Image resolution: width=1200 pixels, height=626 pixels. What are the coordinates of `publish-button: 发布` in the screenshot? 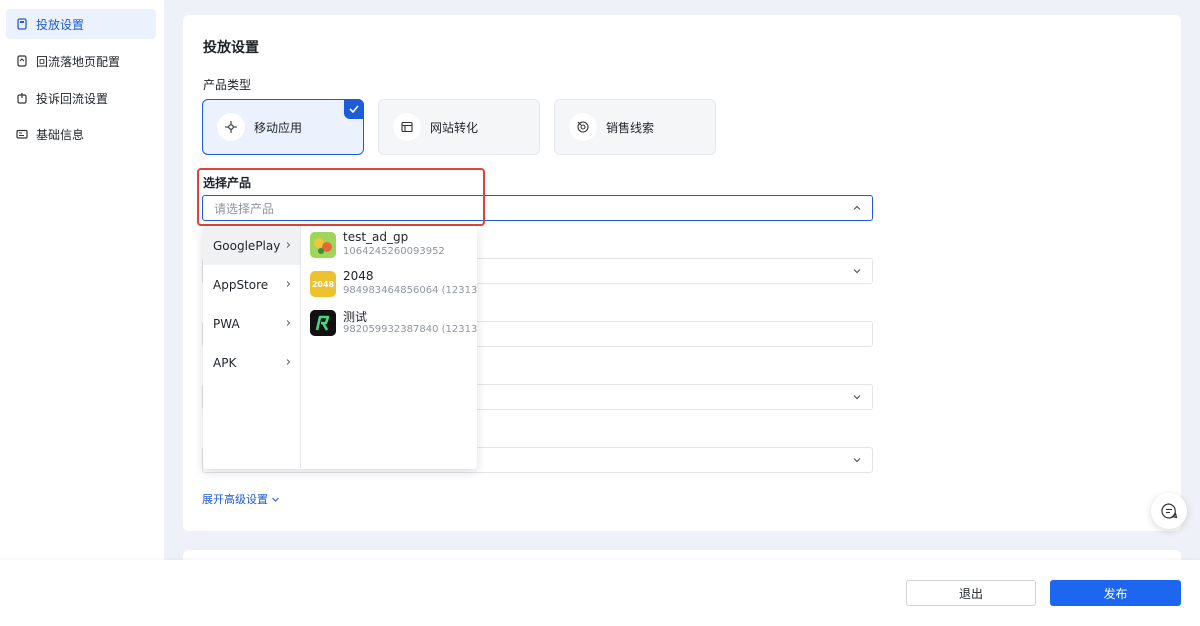 It's located at (1115, 593).